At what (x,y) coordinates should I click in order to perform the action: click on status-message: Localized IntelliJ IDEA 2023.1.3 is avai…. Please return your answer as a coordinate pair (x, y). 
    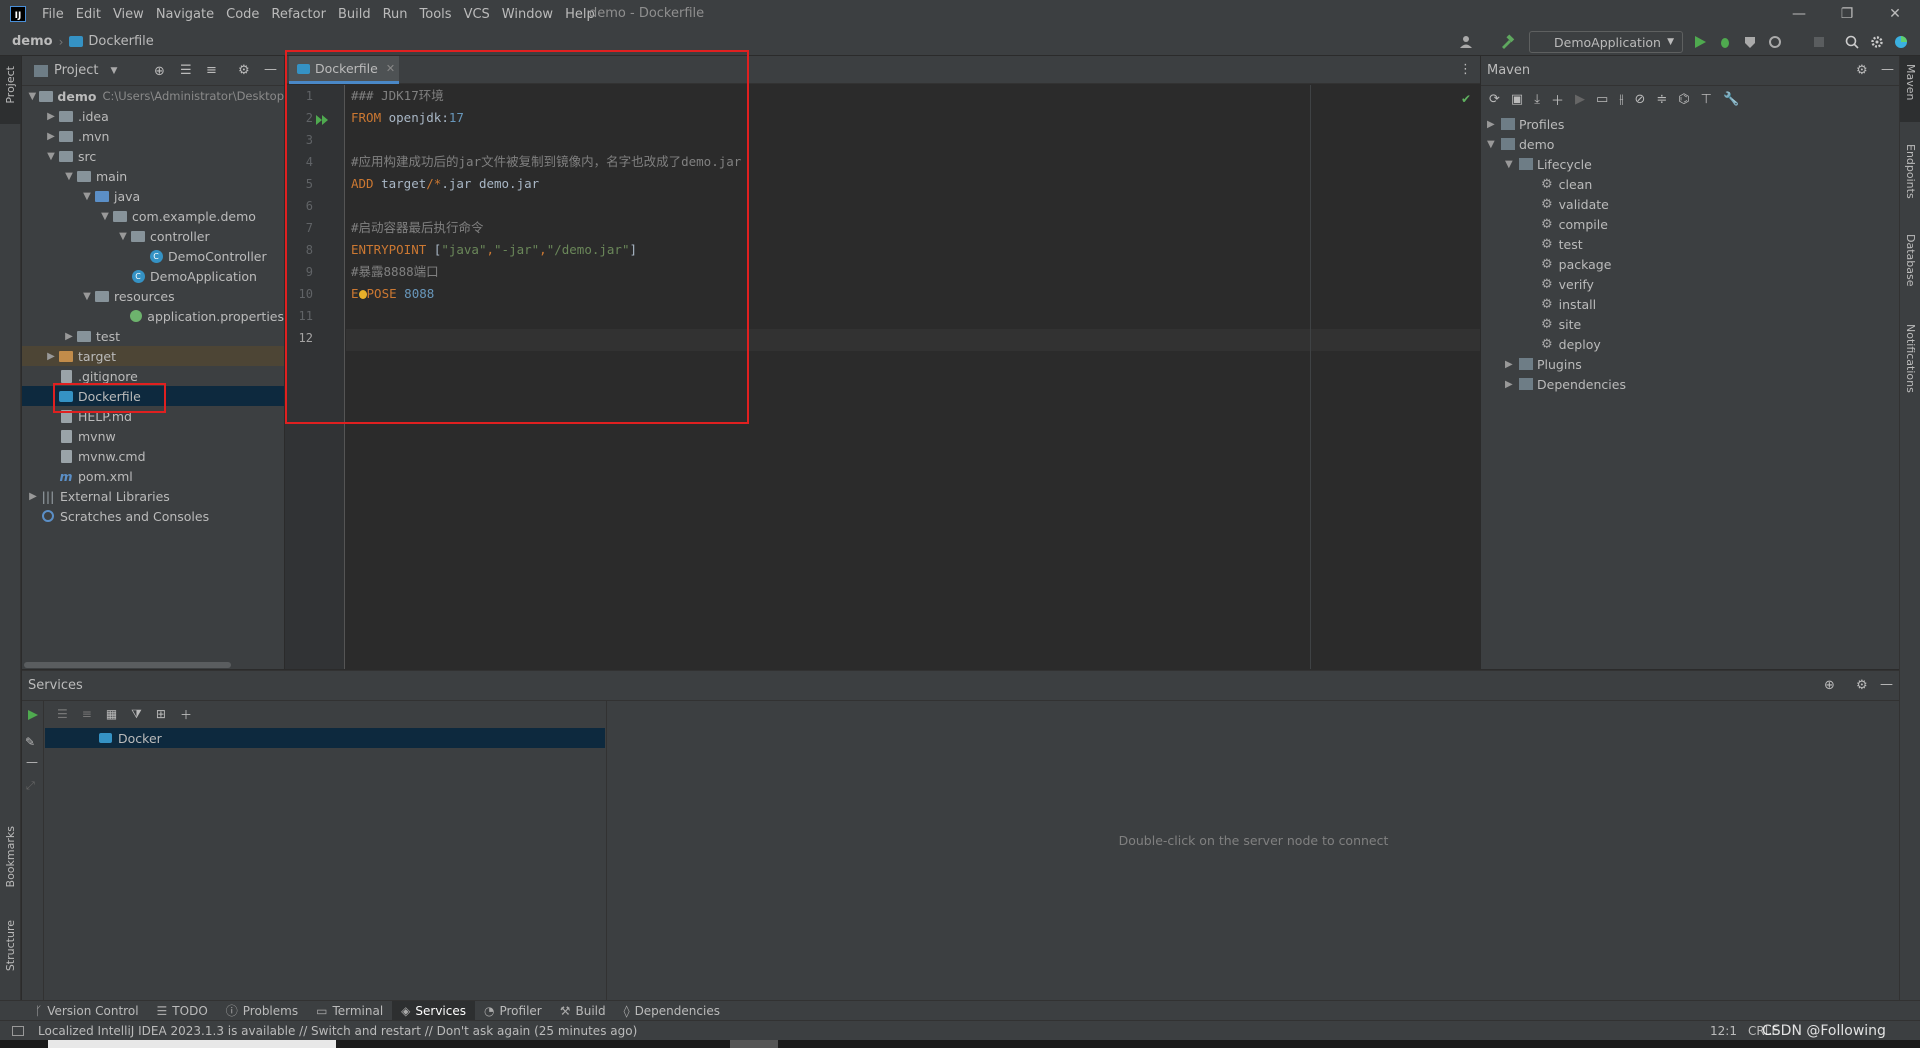
    Looking at the image, I should click on (337, 1031).